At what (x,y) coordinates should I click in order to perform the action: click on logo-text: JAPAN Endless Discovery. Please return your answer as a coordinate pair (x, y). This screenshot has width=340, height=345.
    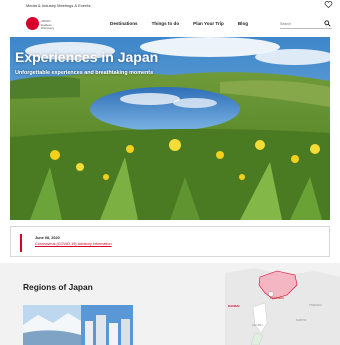
    Looking at the image, I should click on (48, 25).